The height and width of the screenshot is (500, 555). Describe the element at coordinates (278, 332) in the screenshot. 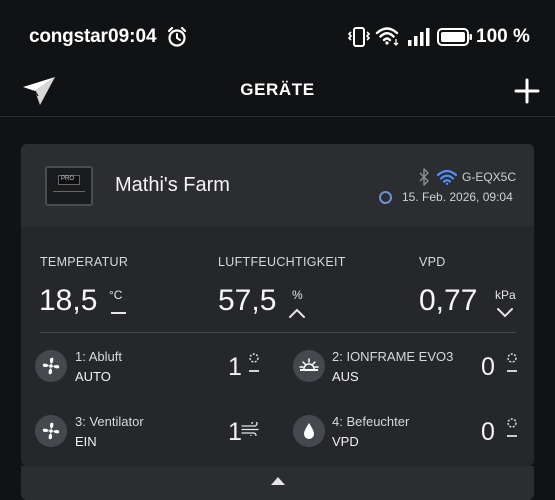

I see `metrics-divider` at that location.